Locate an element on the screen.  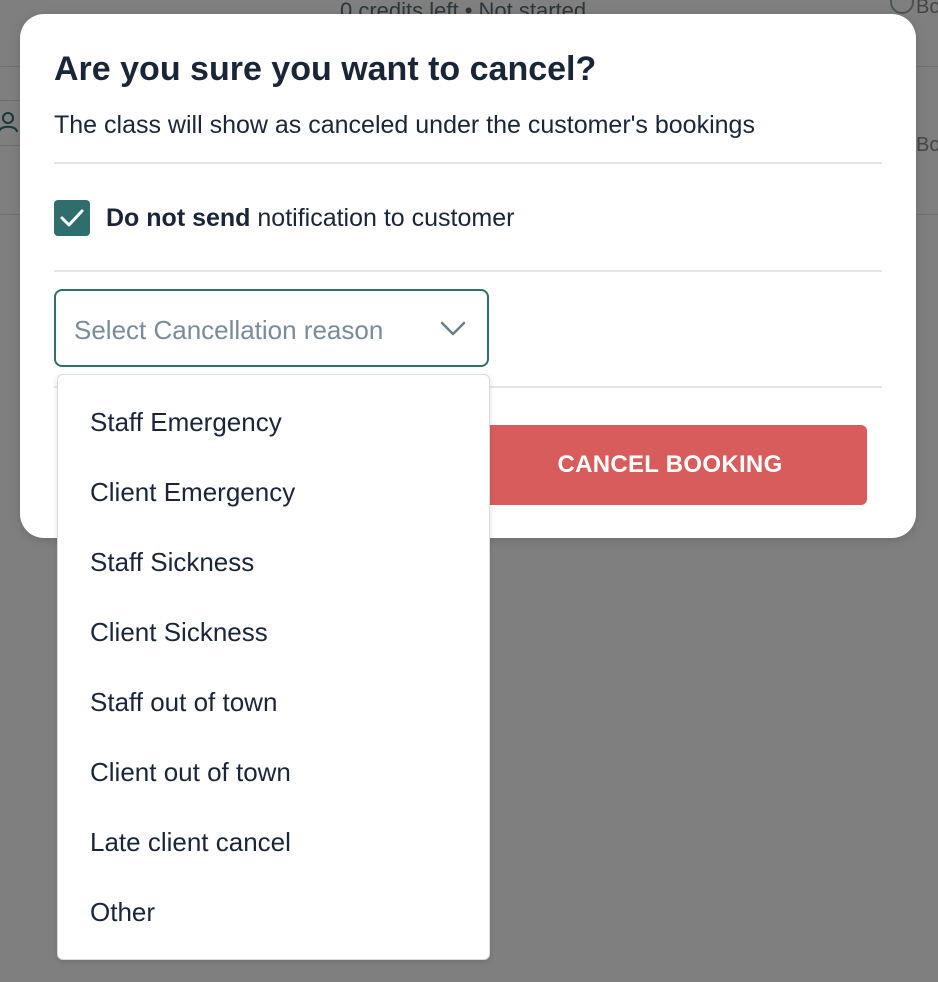
check-icon is located at coordinates (72, 218).